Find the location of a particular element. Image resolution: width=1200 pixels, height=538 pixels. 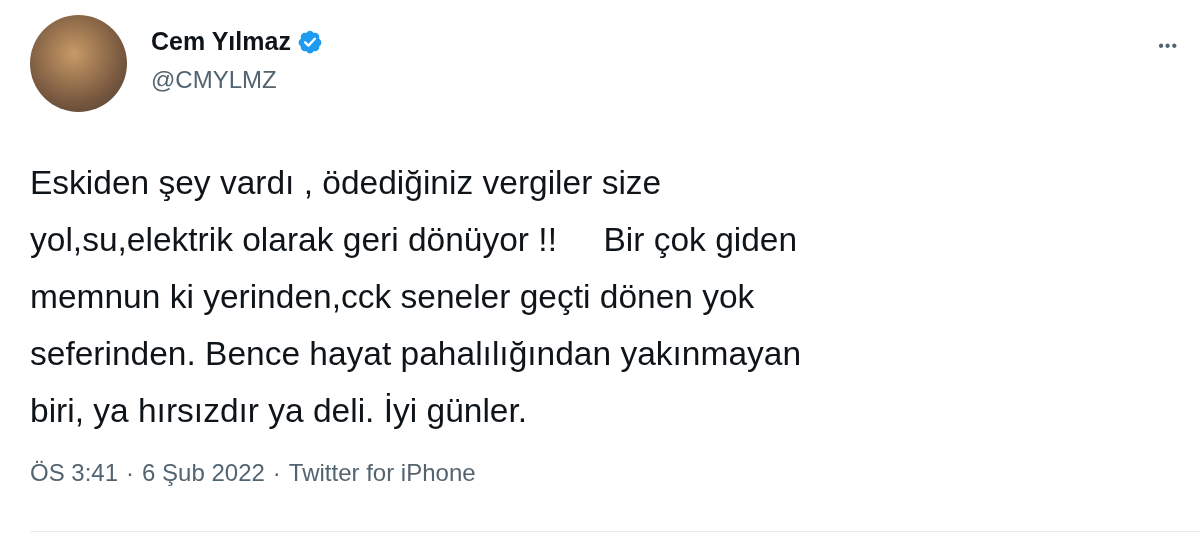

tweet-time: ÖS 3:41 is located at coordinates (74, 473).